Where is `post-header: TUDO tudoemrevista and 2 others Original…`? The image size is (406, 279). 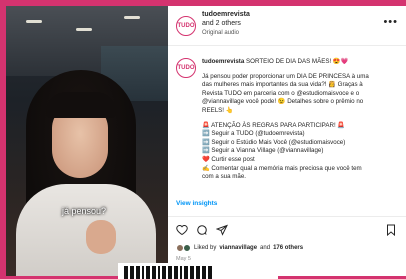
post-header: TUDO tudoemrevista and 2 others Original… is located at coordinates (287, 26).